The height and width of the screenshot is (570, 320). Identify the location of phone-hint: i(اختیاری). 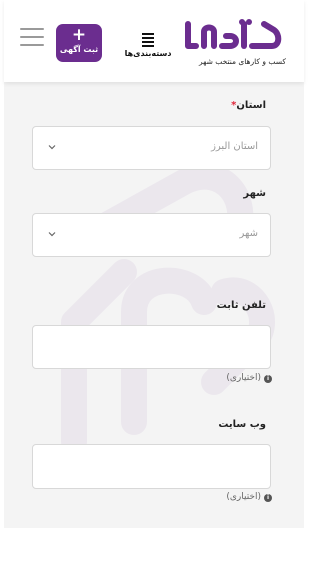
(249, 378).